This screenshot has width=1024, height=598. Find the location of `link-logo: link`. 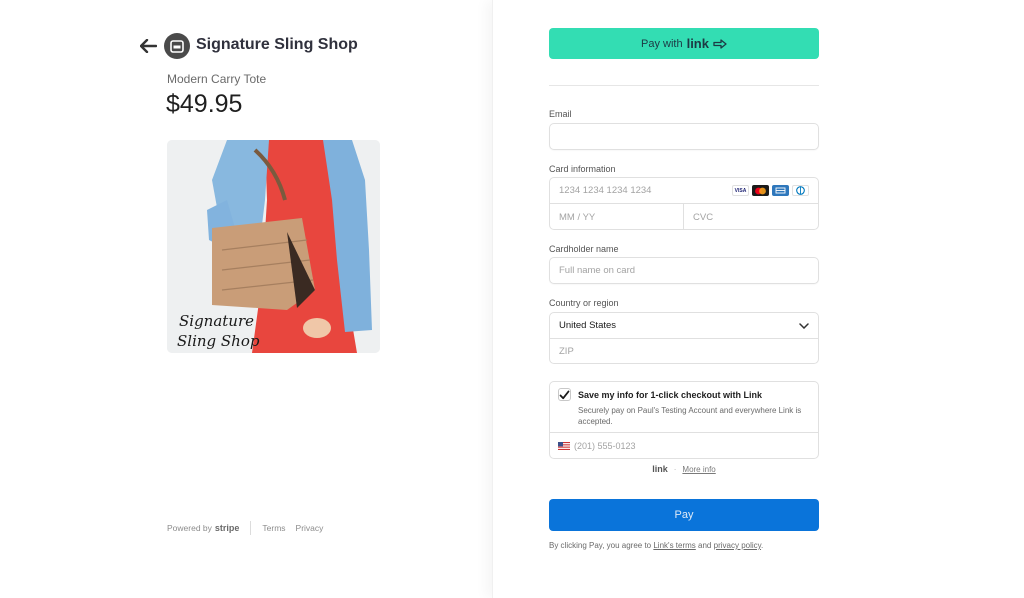

link-logo: link is located at coordinates (660, 469).